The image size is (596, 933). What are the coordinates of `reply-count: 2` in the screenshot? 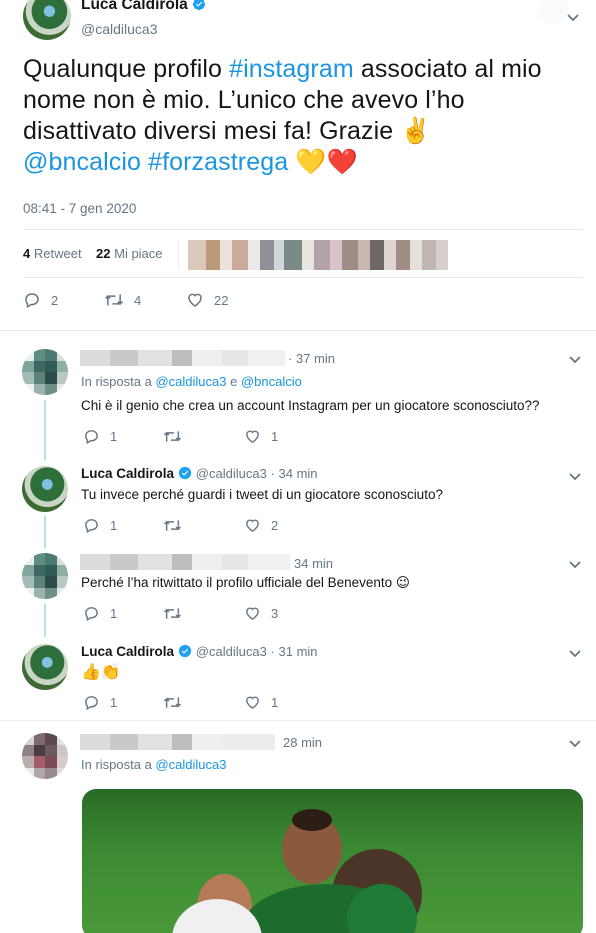 It's located at (55, 300).